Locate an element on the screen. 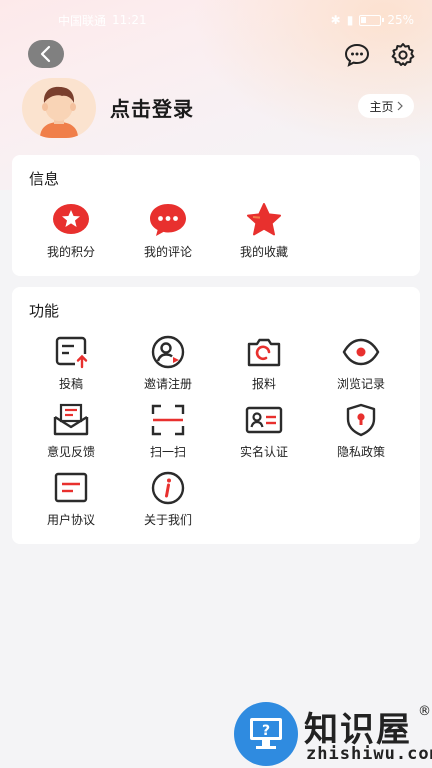  invite-user-icon is located at coordinates (168, 352).